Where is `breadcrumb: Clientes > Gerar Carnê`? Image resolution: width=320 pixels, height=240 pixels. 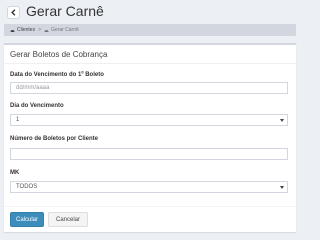
breadcrumb: Clientes > Gerar Carnê is located at coordinates (150, 30).